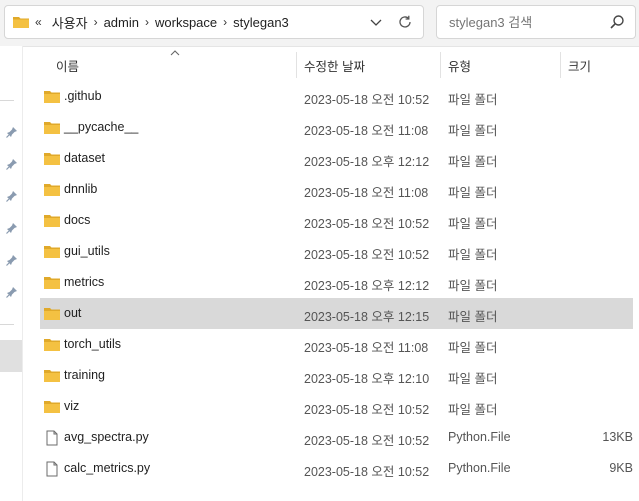  What do you see at coordinates (621, 468) in the screenshot?
I see `file-size: 9KB` at bounding box center [621, 468].